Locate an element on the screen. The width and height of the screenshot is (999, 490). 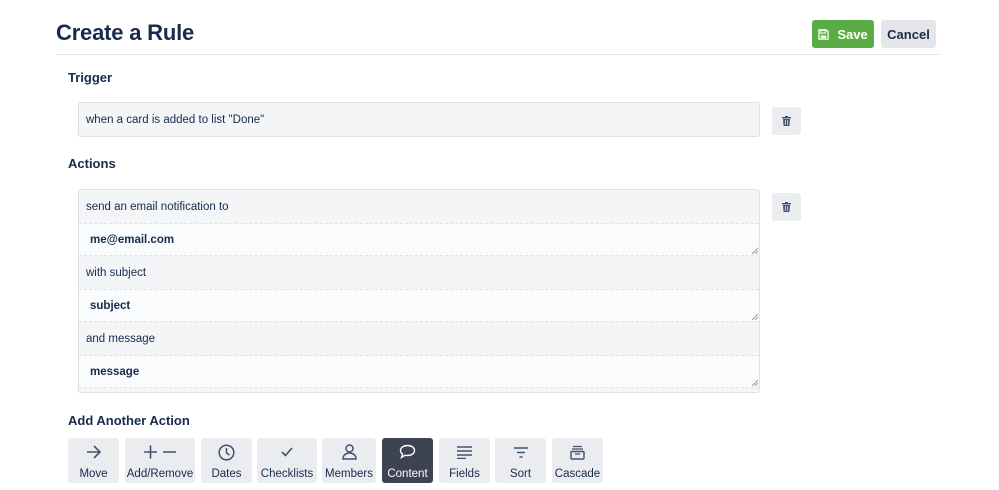
floppy-disk-icon is located at coordinates (824, 34).